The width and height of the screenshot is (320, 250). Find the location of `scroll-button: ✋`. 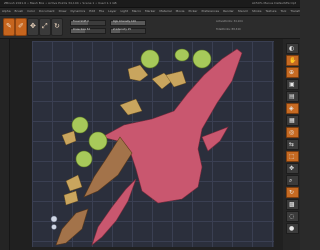

scroll-button: ✋ is located at coordinates (292, 60).